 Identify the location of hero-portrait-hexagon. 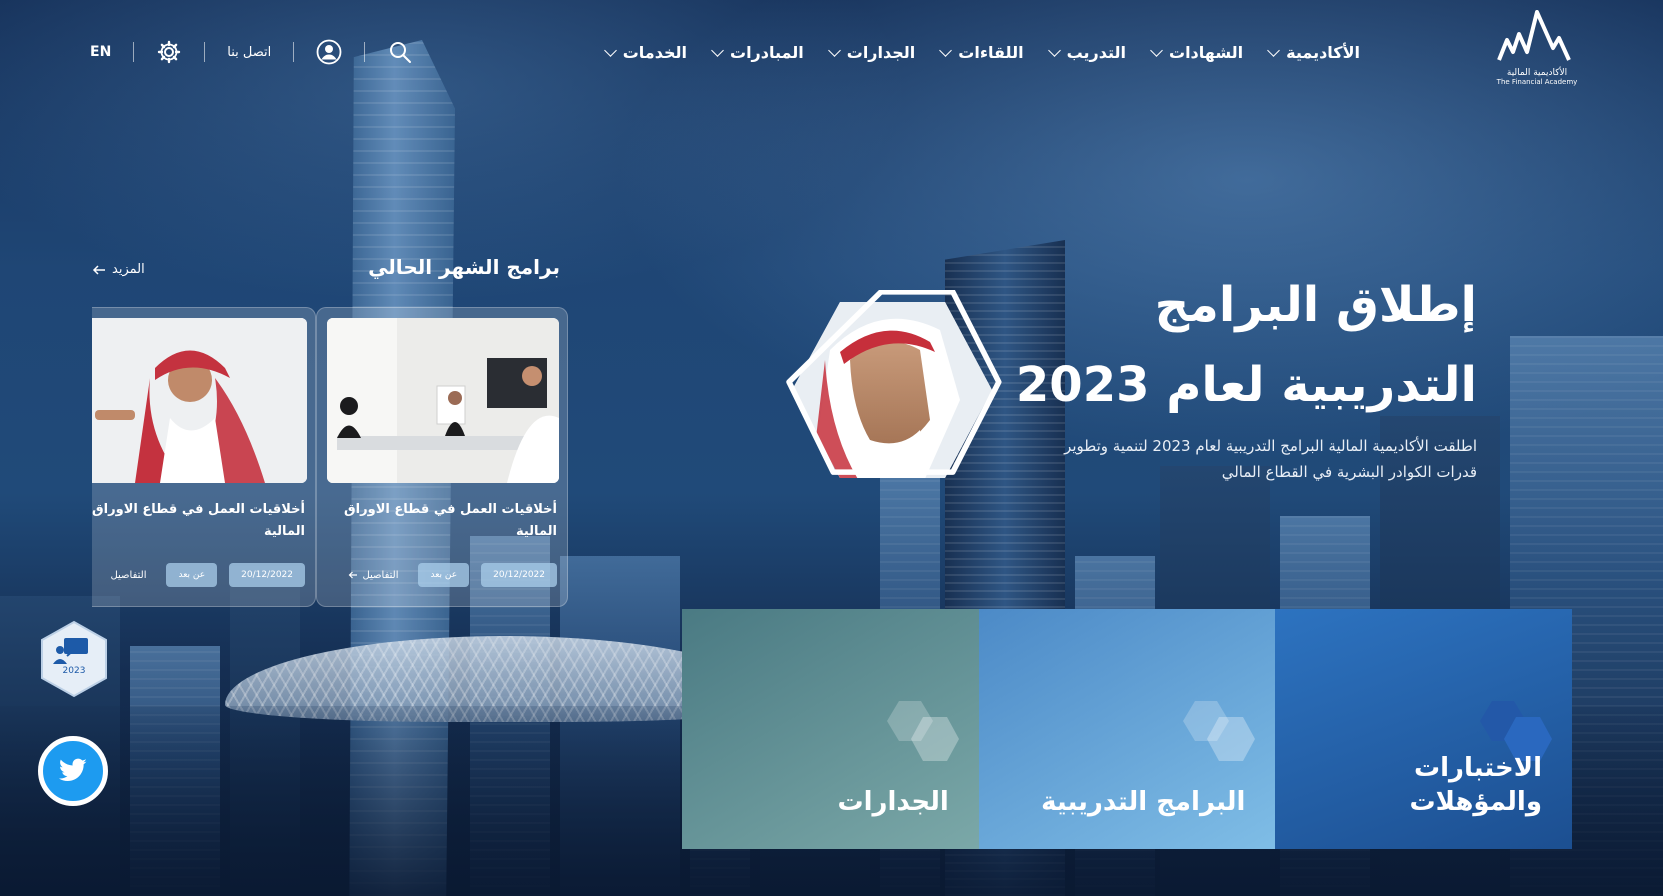
(895, 395).